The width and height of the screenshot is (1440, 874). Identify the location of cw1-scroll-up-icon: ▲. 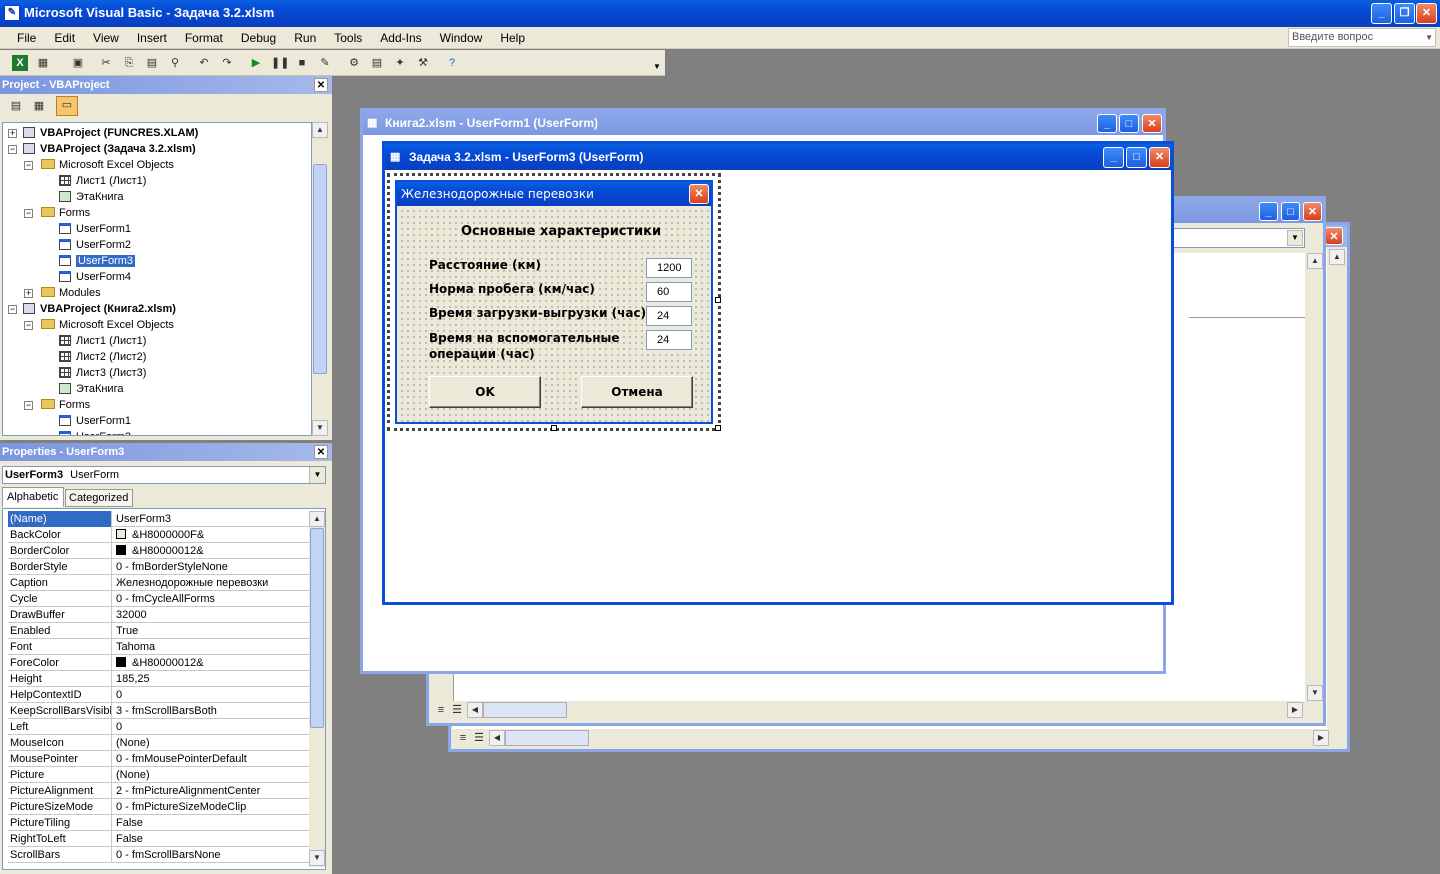
(1315, 261).